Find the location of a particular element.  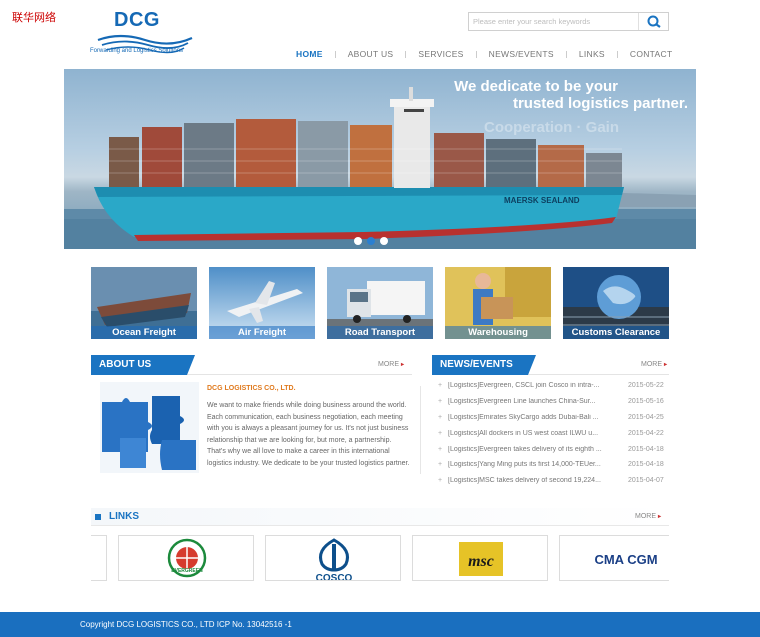

news-date: 2015-04-25 is located at coordinates (646, 417).